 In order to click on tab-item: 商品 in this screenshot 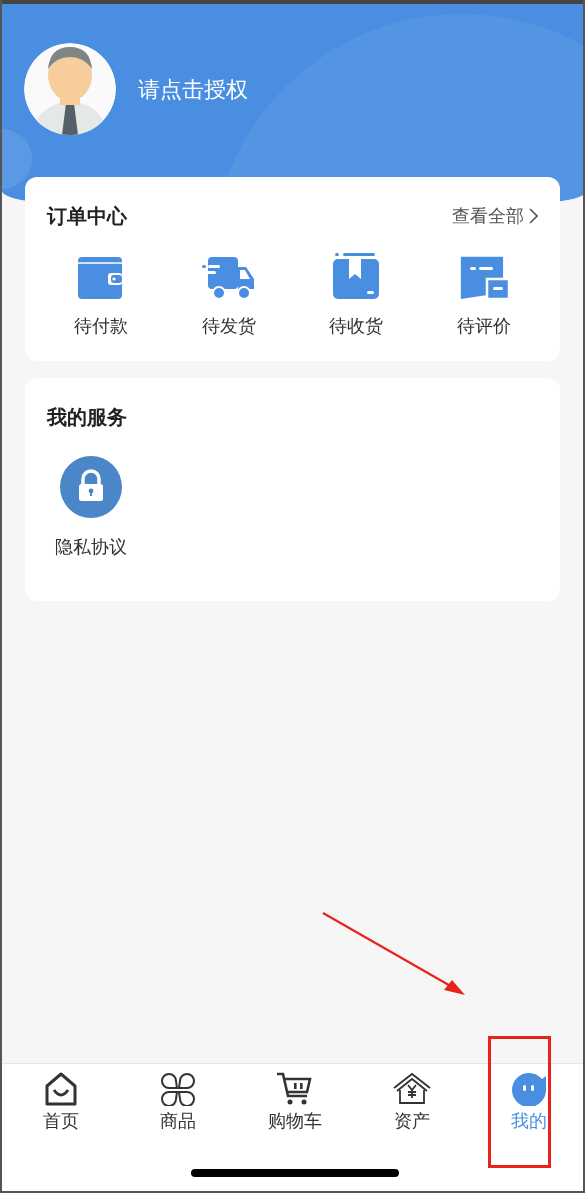, I will do `click(177, 1102)`.